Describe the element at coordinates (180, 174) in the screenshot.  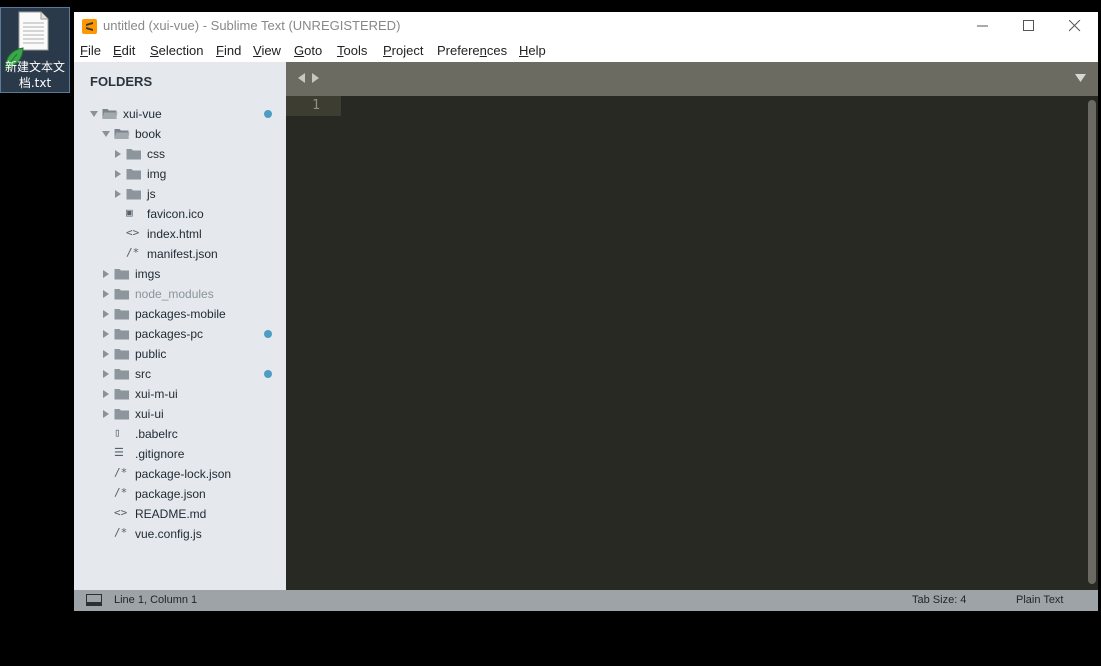
I see `sidebar-item: img` at that location.